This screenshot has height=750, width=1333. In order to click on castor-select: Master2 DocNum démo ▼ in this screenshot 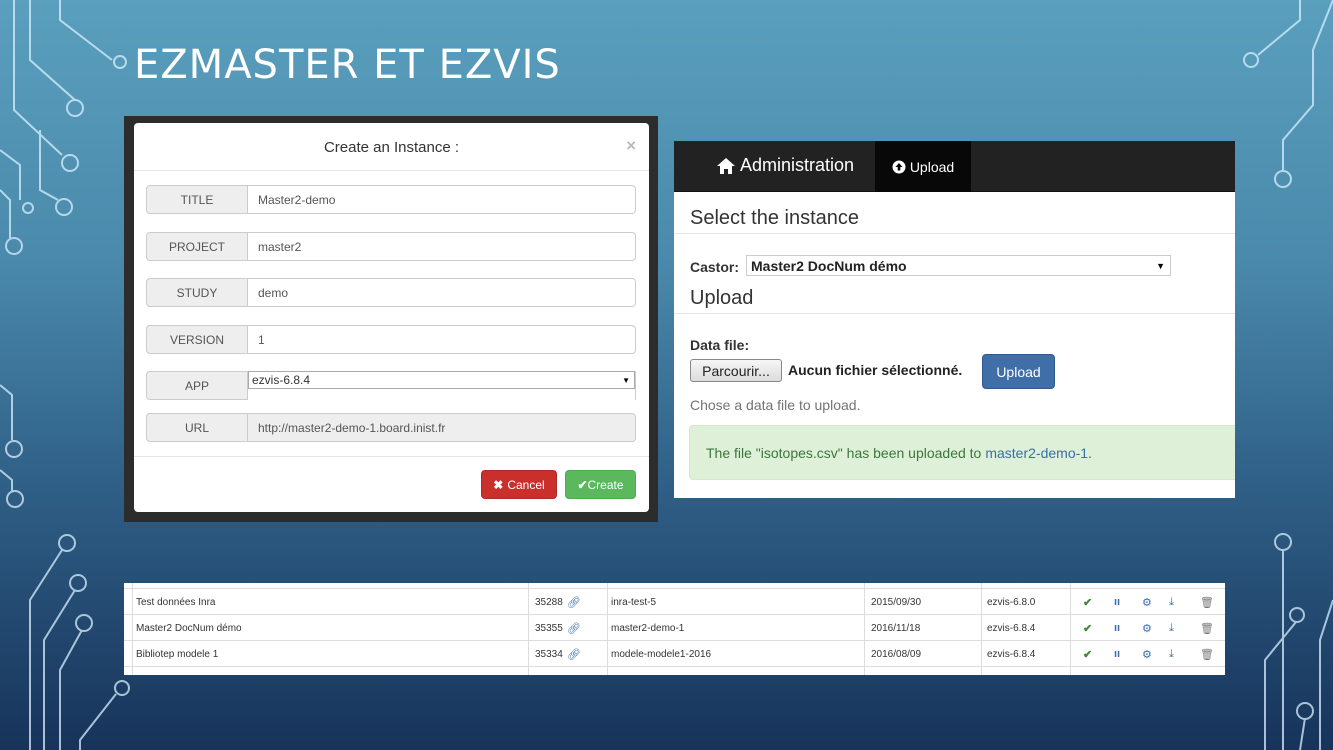, I will do `click(958, 265)`.